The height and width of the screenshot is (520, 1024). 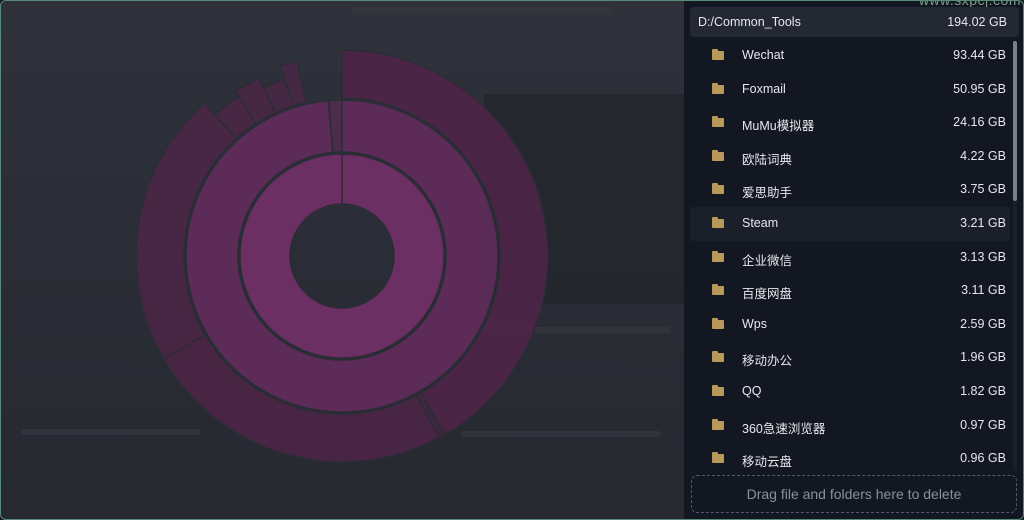 What do you see at coordinates (767, 193) in the screenshot?
I see `folder-name: 爱思助手` at bounding box center [767, 193].